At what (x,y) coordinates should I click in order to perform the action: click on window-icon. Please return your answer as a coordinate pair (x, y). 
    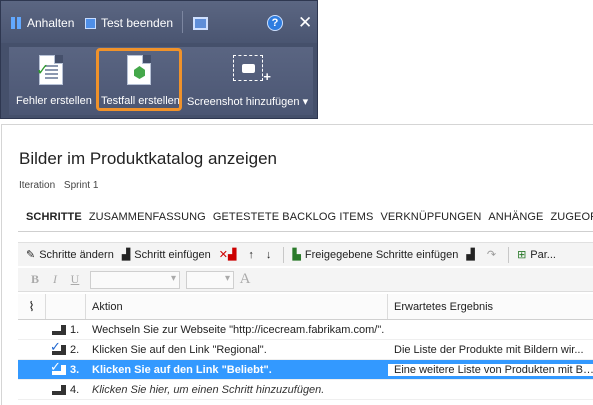
    Looking at the image, I should click on (200, 23).